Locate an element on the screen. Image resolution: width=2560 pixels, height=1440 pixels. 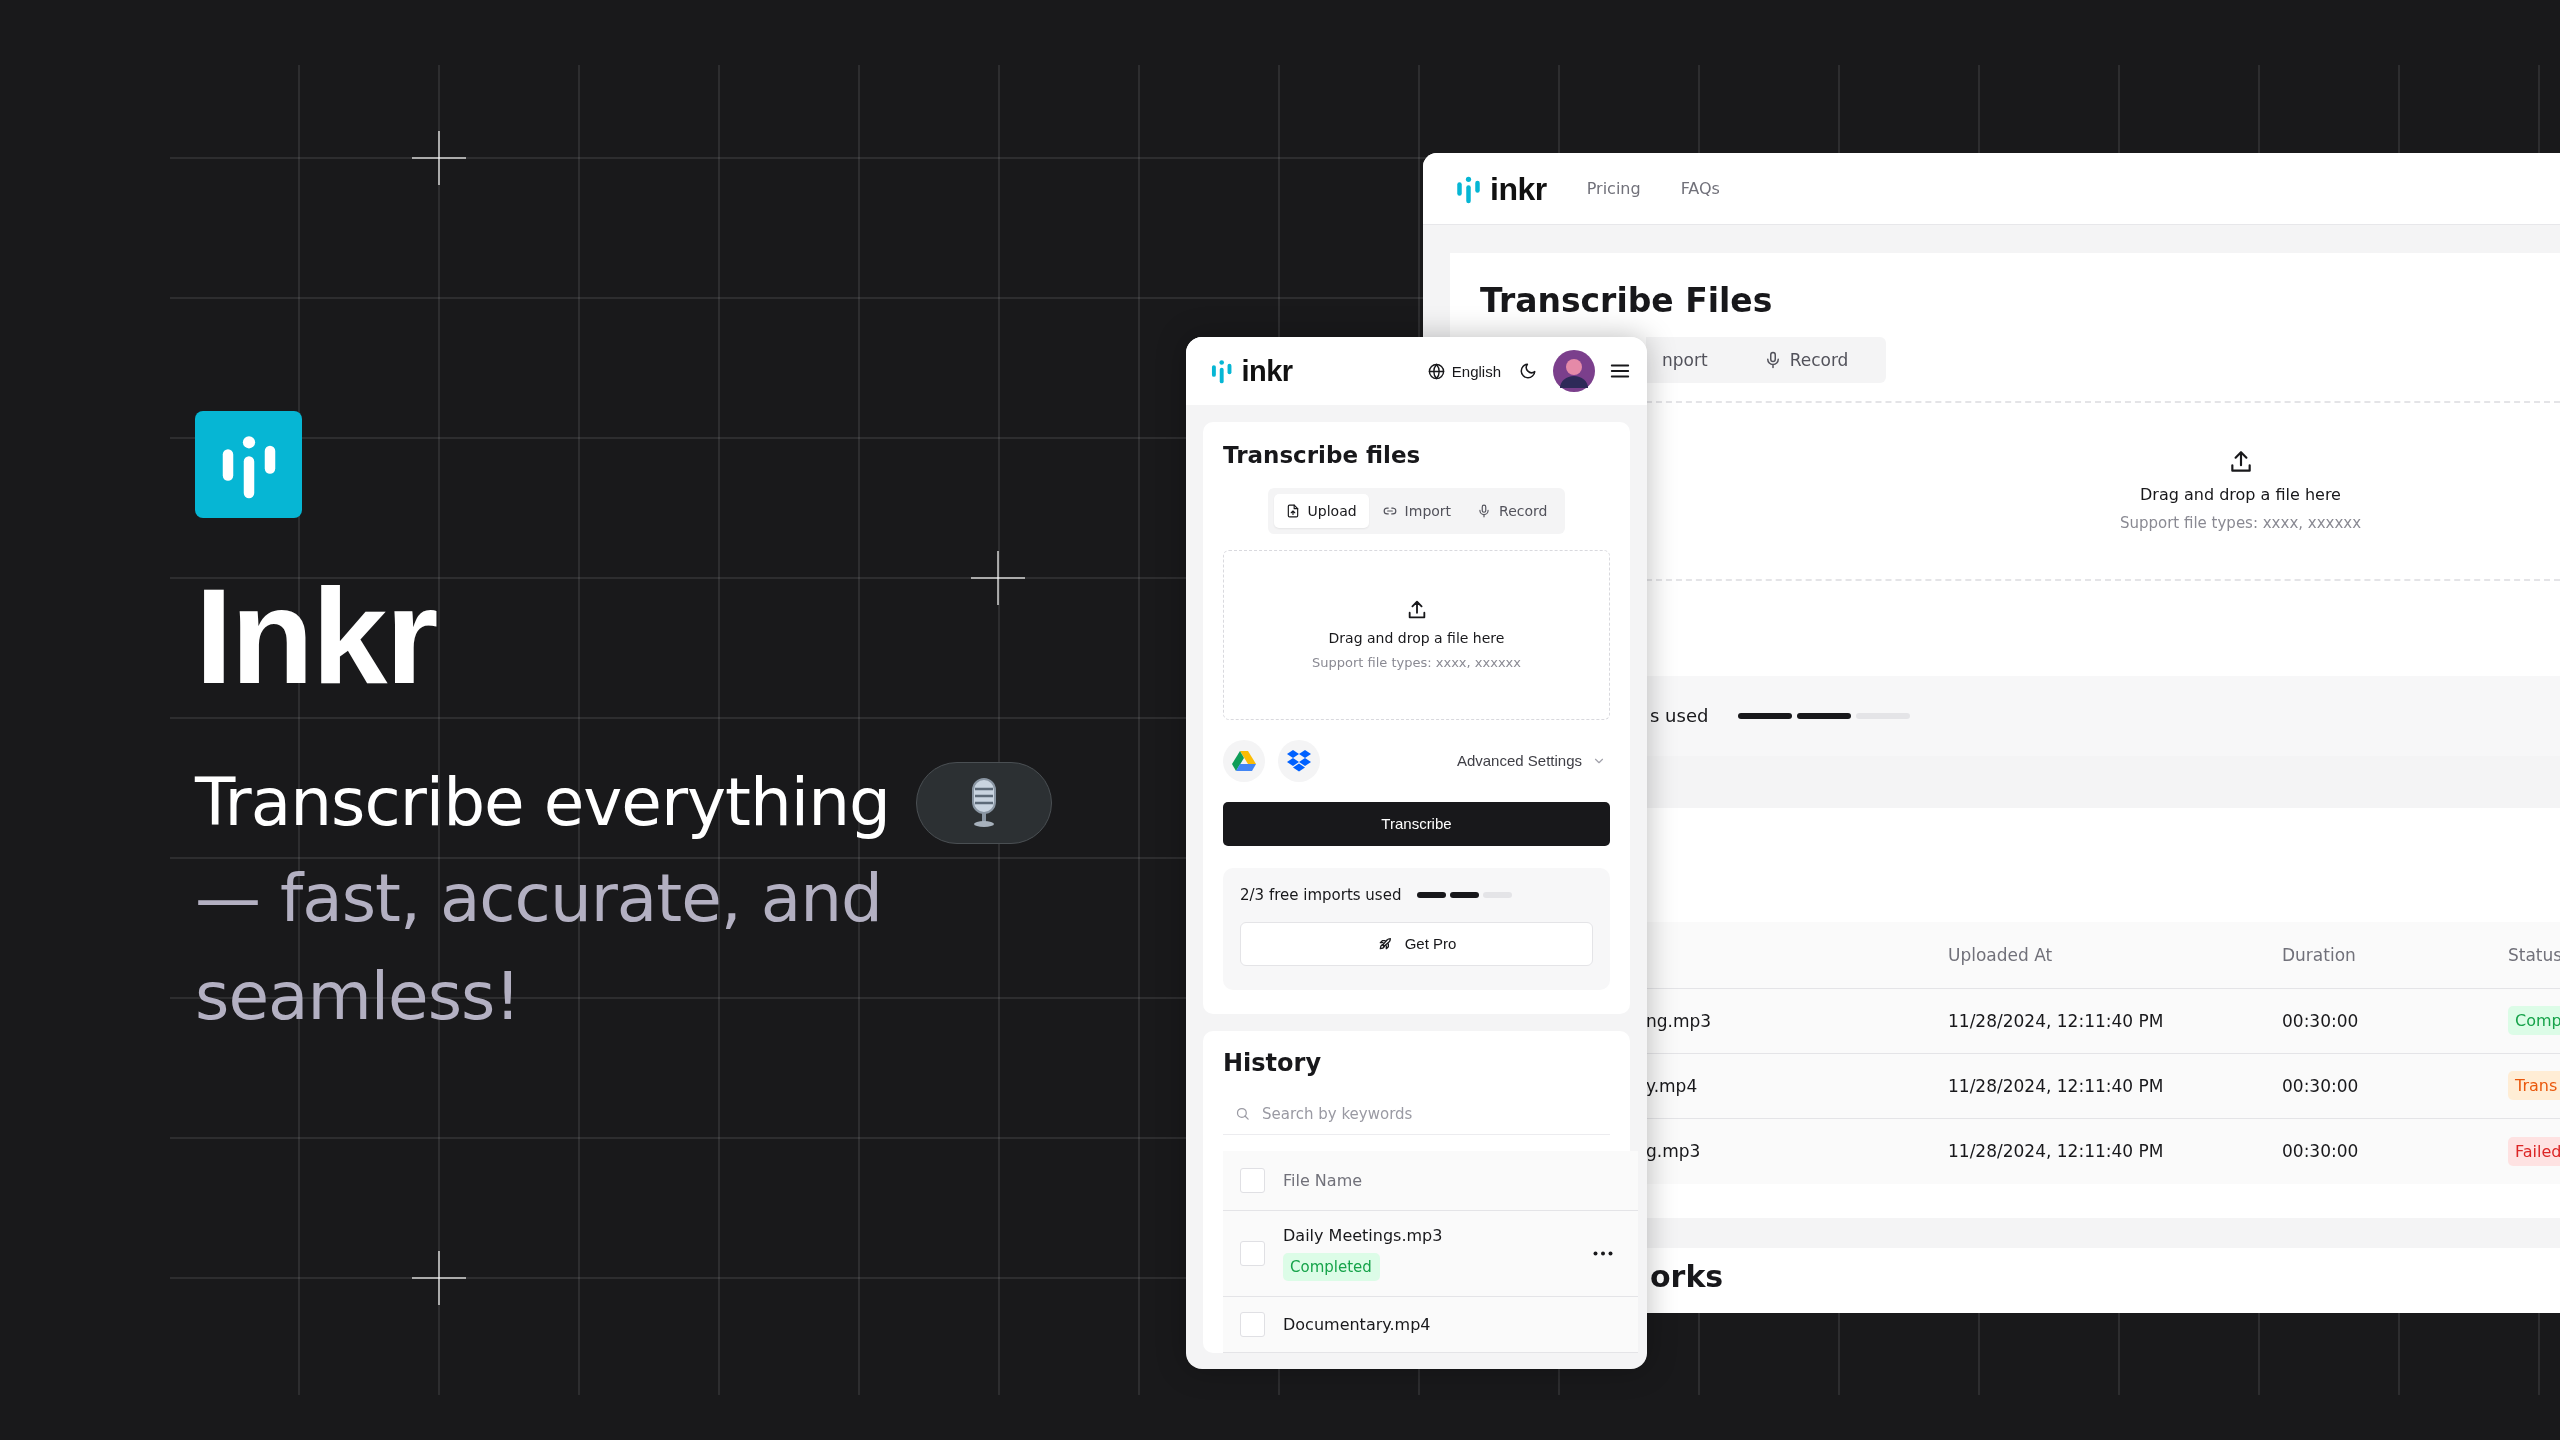
file-name-cell-text: ng.mp3 is located at coordinates (1679, 1020).